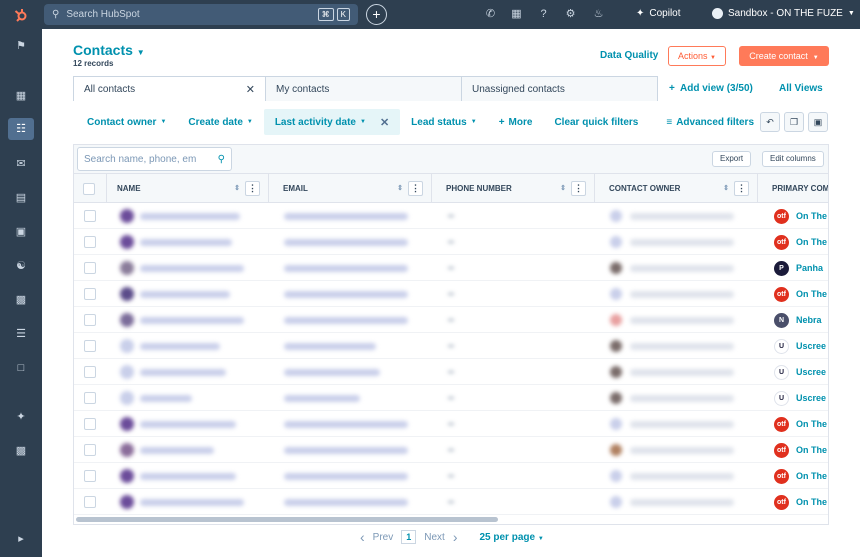  I want to click on account-menu: Sandbox - ON THE FUZE ▼, so click(783, 13).